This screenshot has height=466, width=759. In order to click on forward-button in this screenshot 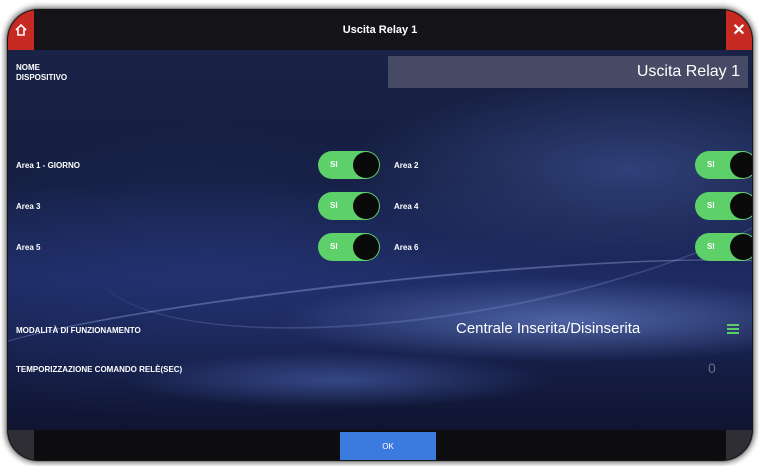, I will do `click(739, 445)`.